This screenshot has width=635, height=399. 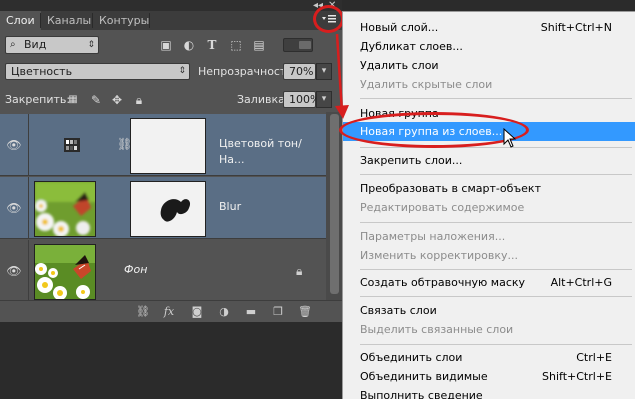 What do you see at coordinates (224, 312) in the screenshot?
I see `new-adjustment-icon: ◑` at bounding box center [224, 312].